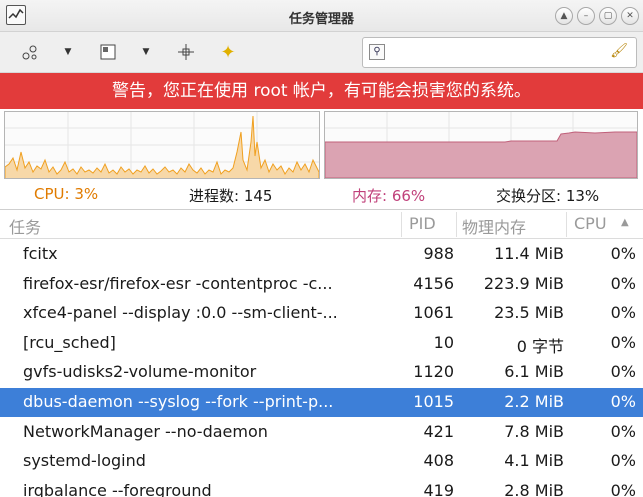 The image size is (643, 497). I want to click on process-pid: 10, so click(443, 342).